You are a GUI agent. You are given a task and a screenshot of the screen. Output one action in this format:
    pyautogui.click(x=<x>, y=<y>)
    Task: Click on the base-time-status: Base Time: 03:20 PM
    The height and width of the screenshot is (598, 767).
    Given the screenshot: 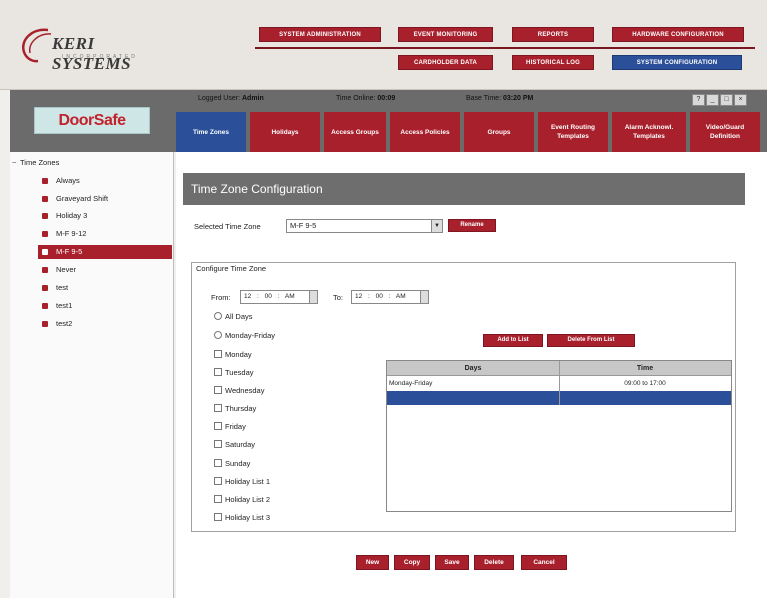 What is the action you would take?
    pyautogui.click(x=499, y=98)
    